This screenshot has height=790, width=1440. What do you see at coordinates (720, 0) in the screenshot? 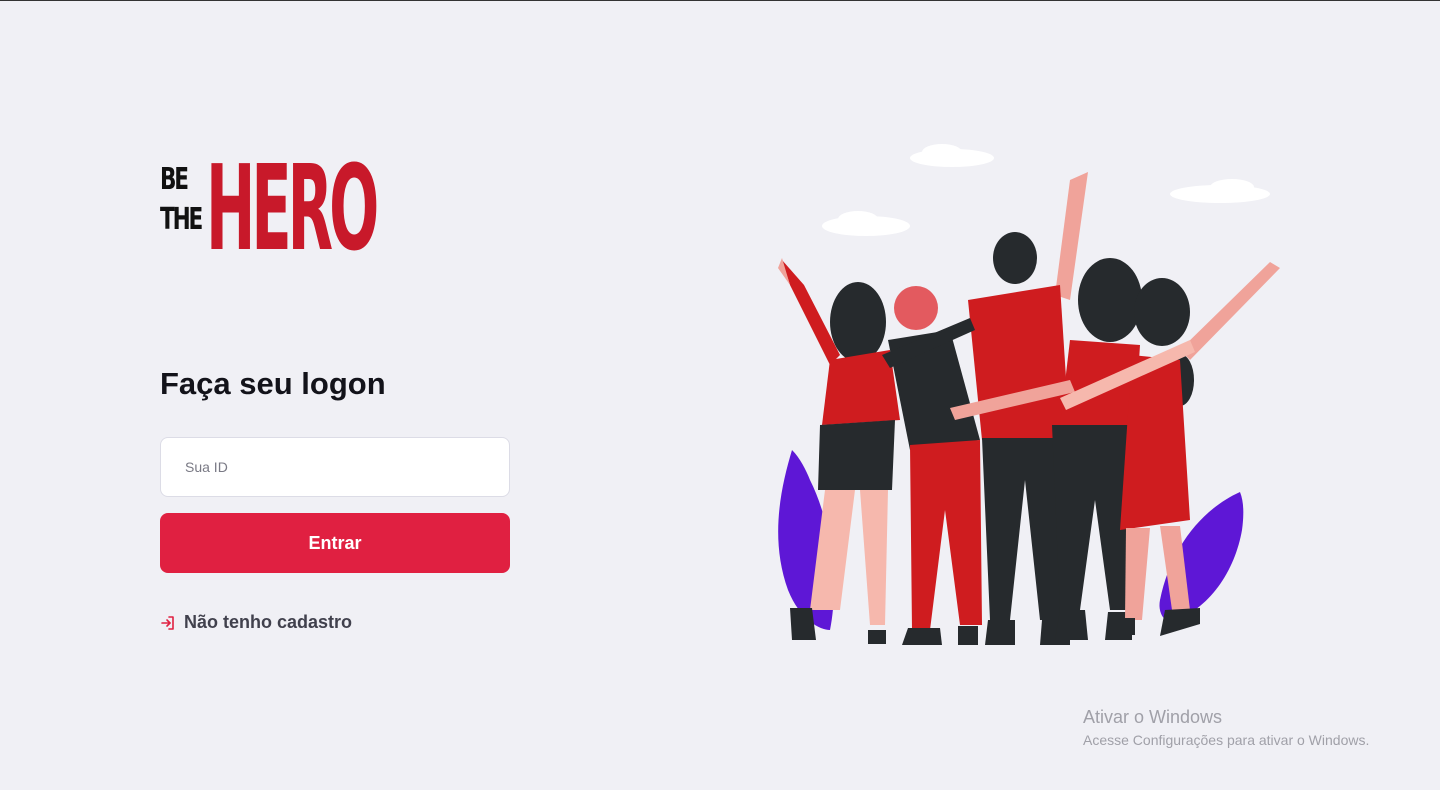
I see `window-top-border` at bounding box center [720, 0].